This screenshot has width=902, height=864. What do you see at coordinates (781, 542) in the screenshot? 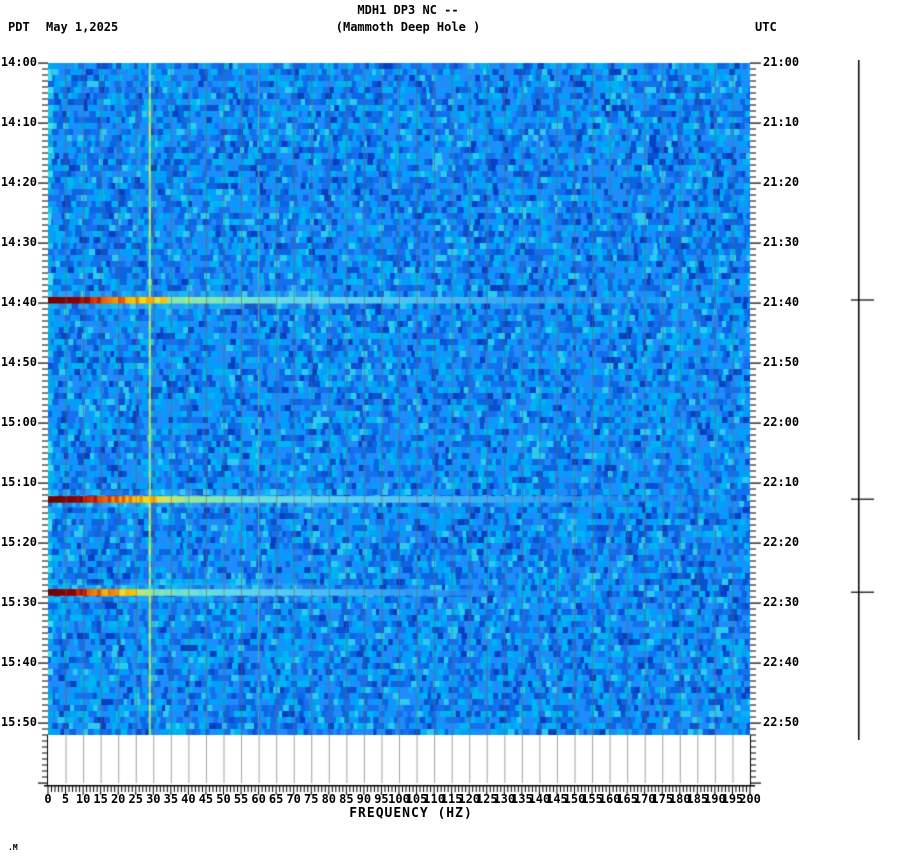
I see `right-time-label: 22:20` at bounding box center [781, 542].